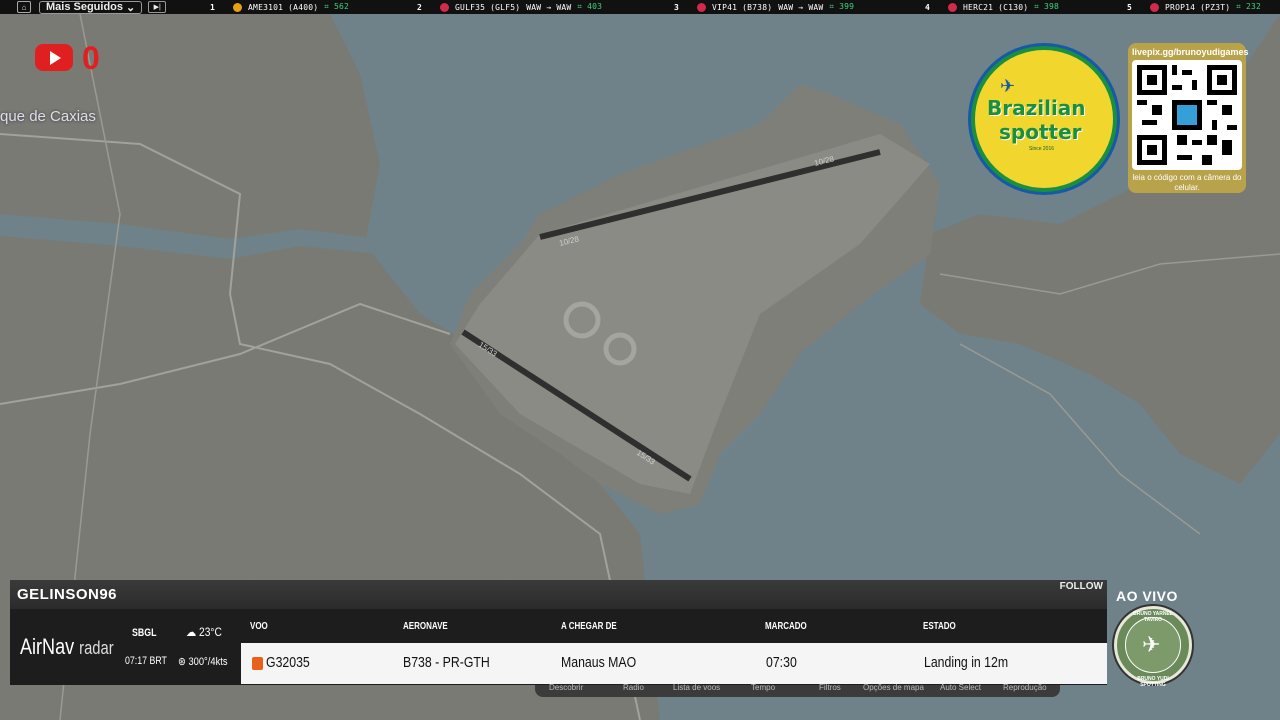  I want to click on header-status: ESTADO, so click(939, 626).